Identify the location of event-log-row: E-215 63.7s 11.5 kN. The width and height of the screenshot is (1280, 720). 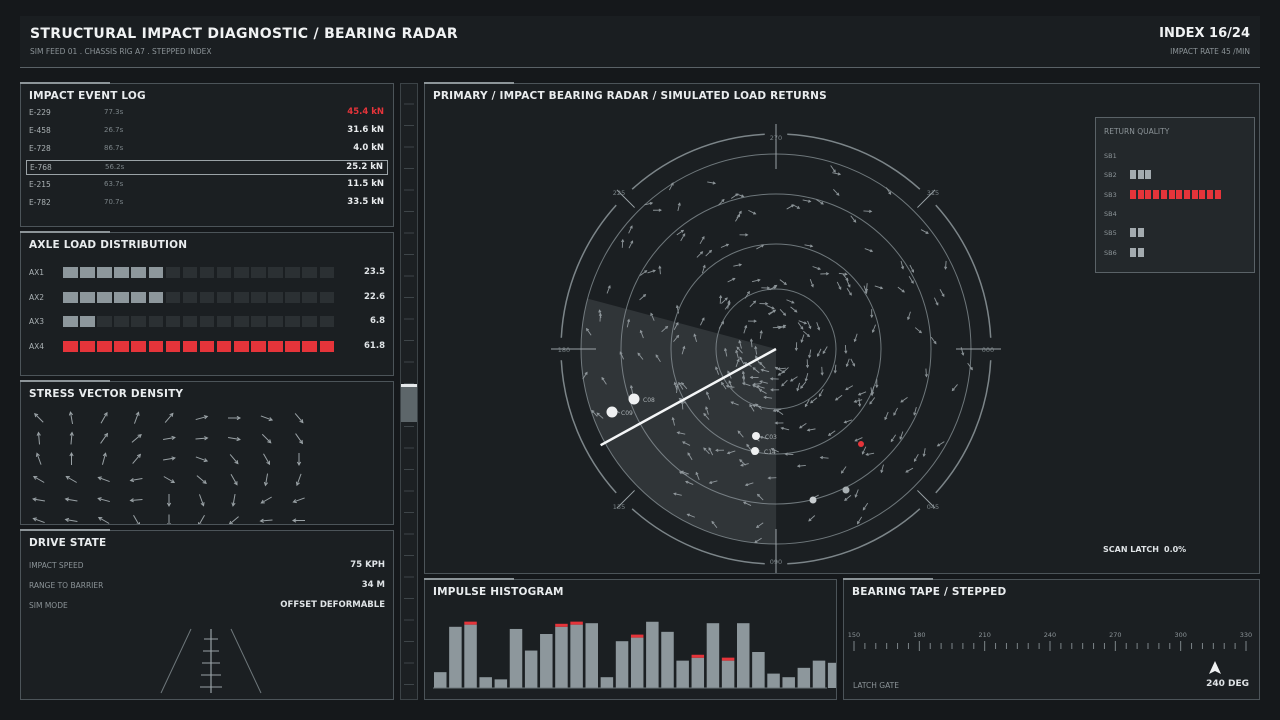
(207, 185).